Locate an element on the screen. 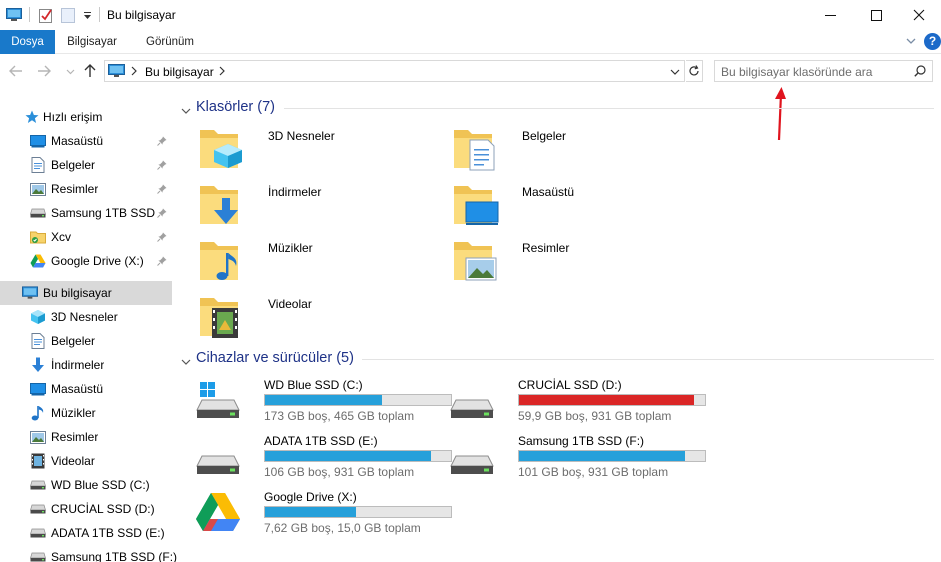 Image resolution: width=941 pixels, height=562 pixels. minimize-button is located at coordinates (830, 15).